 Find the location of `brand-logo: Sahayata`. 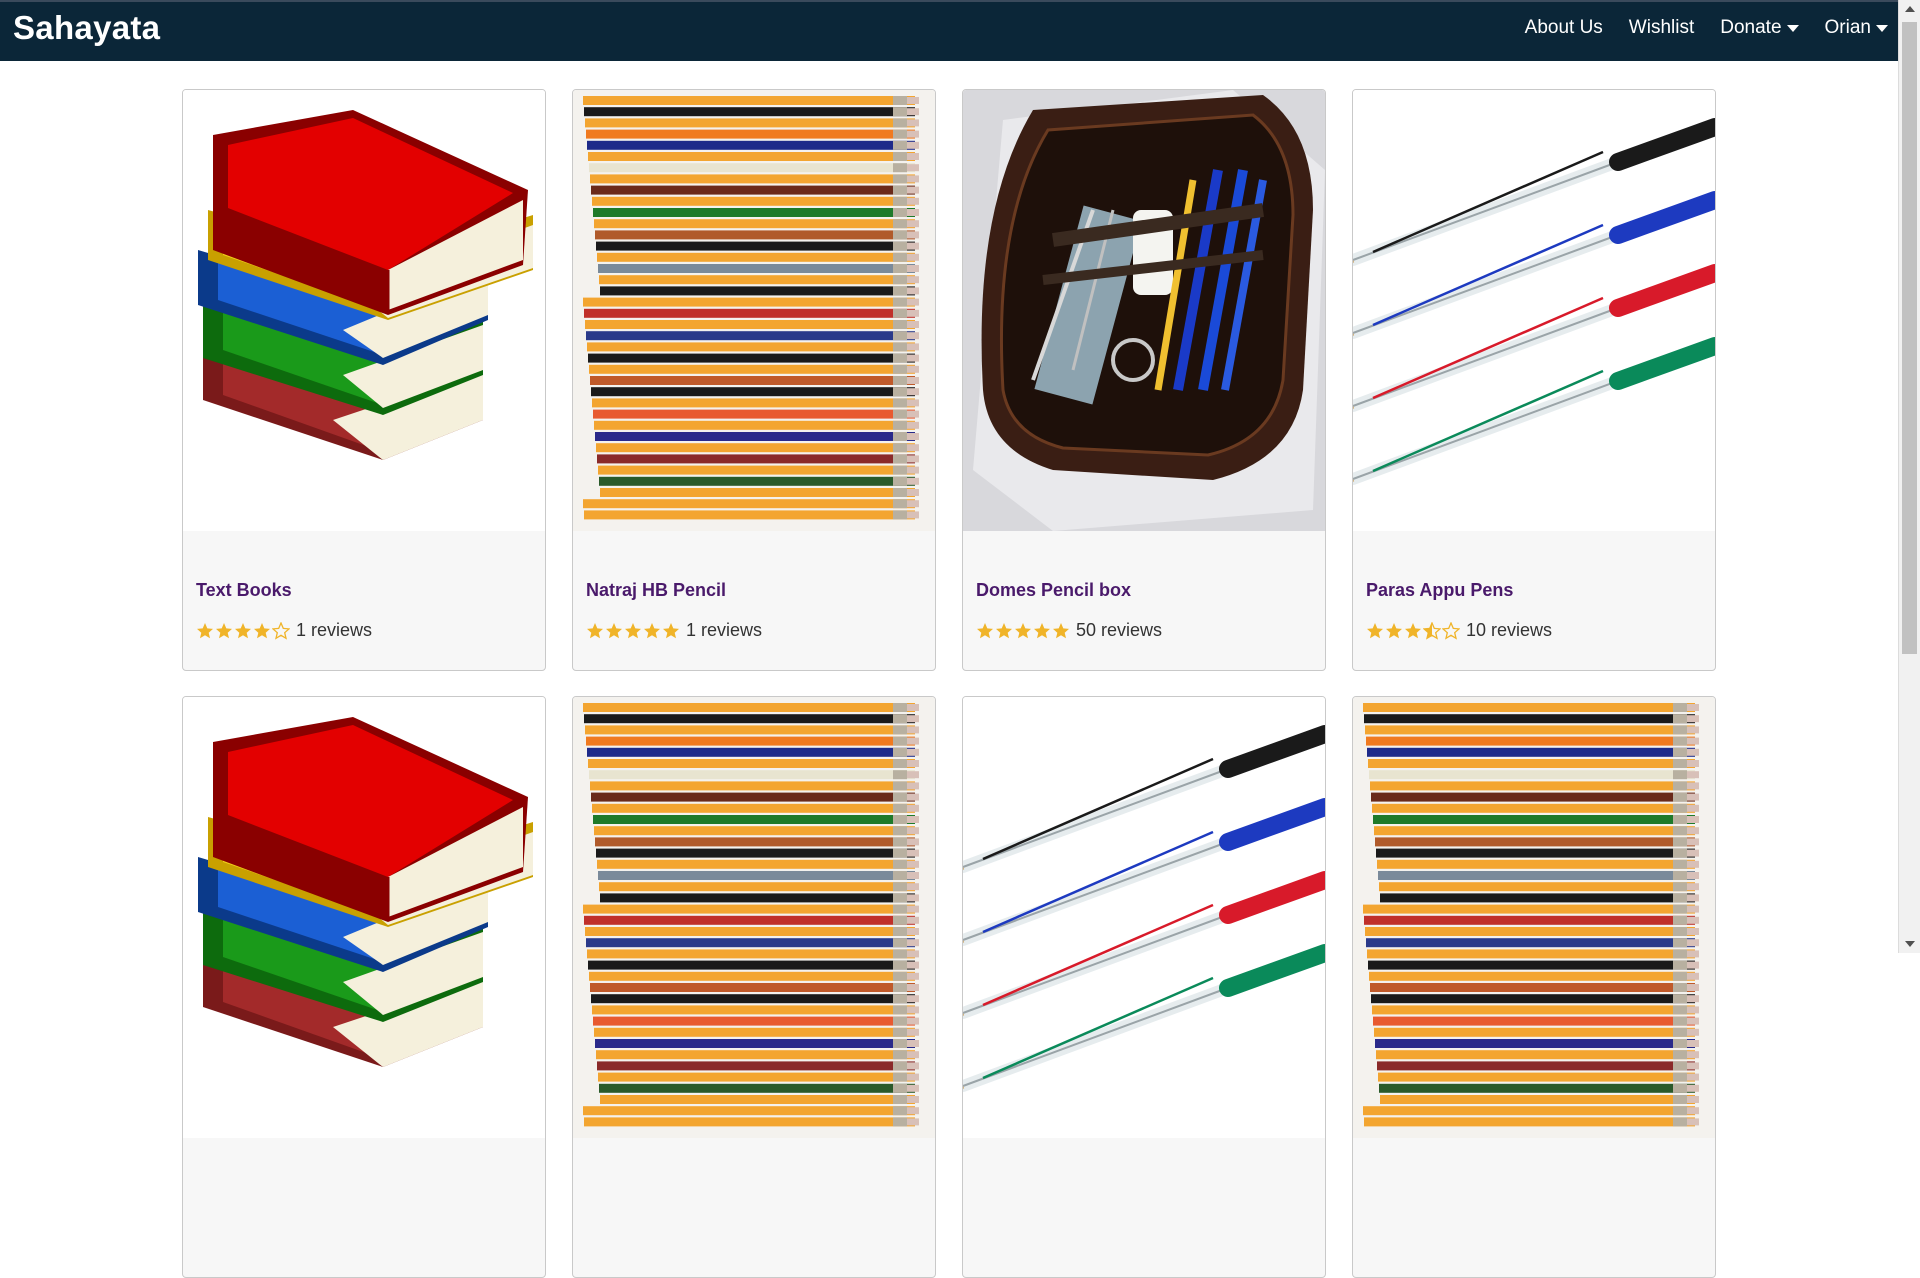

brand-logo: Sahayata is located at coordinates (86, 28).